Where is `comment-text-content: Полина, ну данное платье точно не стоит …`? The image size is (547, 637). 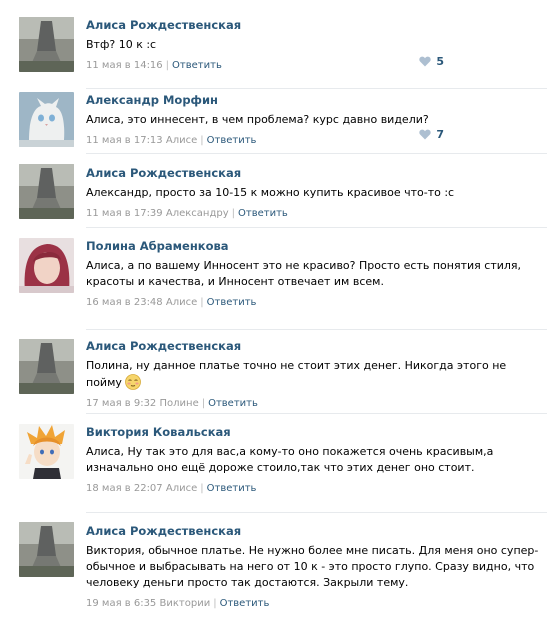
comment-text-content: Полина, ну данное платье точно не стоит … is located at coordinates (296, 374).